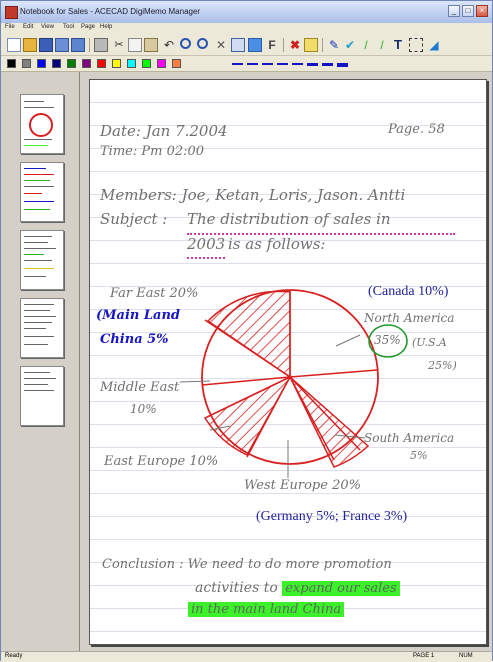 Image resolution: width=493 pixels, height=662 pixels. Describe the element at coordinates (332, 516) in the screenshot. I see `germany-france-label: (Germany 5%; France 3%)` at that location.